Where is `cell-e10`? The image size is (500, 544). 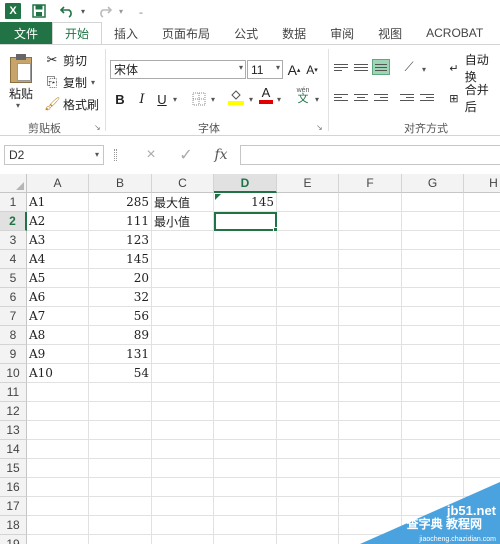 cell-e10 is located at coordinates (308, 373).